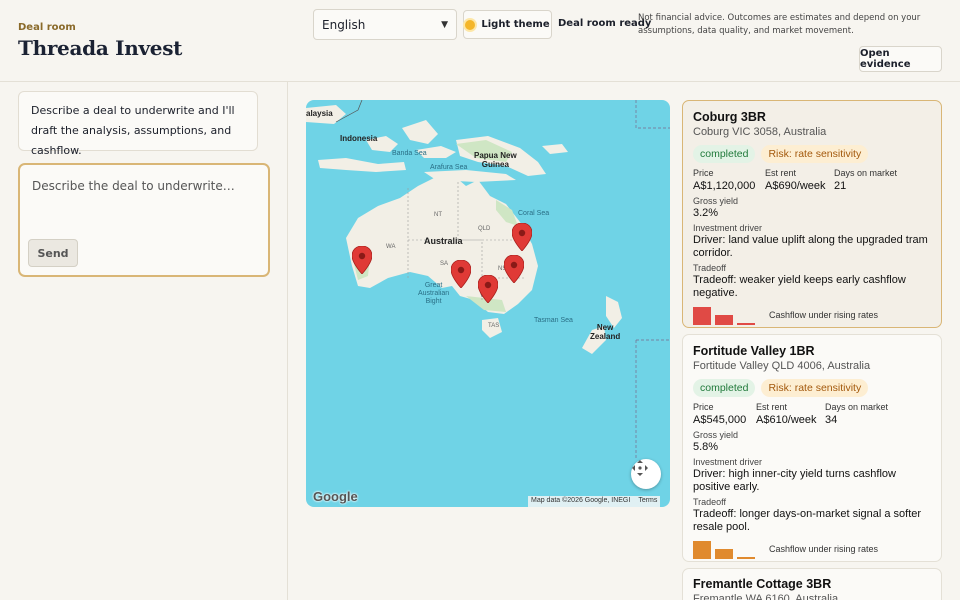 This screenshot has width=960, height=600. What do you see at coordinates (795, 186) in the screenshot?
I see `rent-value: A$690/week` at bounding box center [795, 186].